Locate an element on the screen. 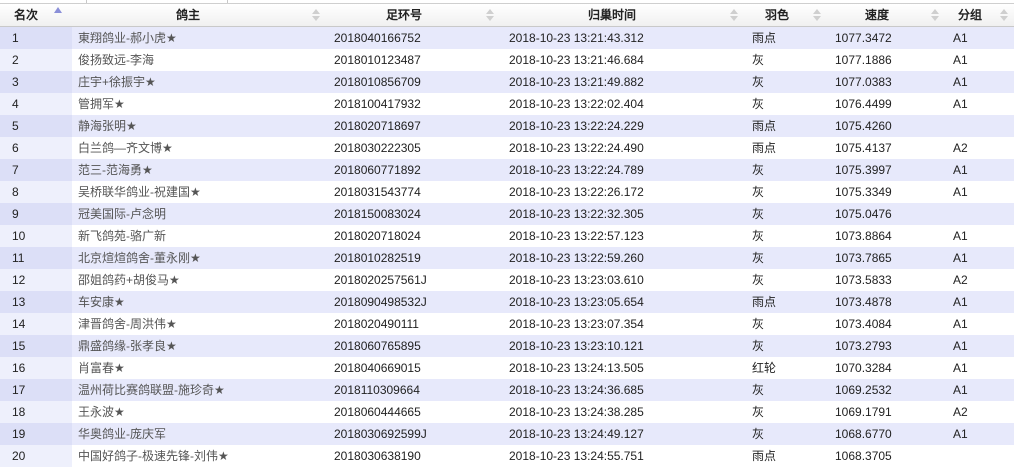  ring-number-cell: 2018030692599J is located at coordinates (380, 434).